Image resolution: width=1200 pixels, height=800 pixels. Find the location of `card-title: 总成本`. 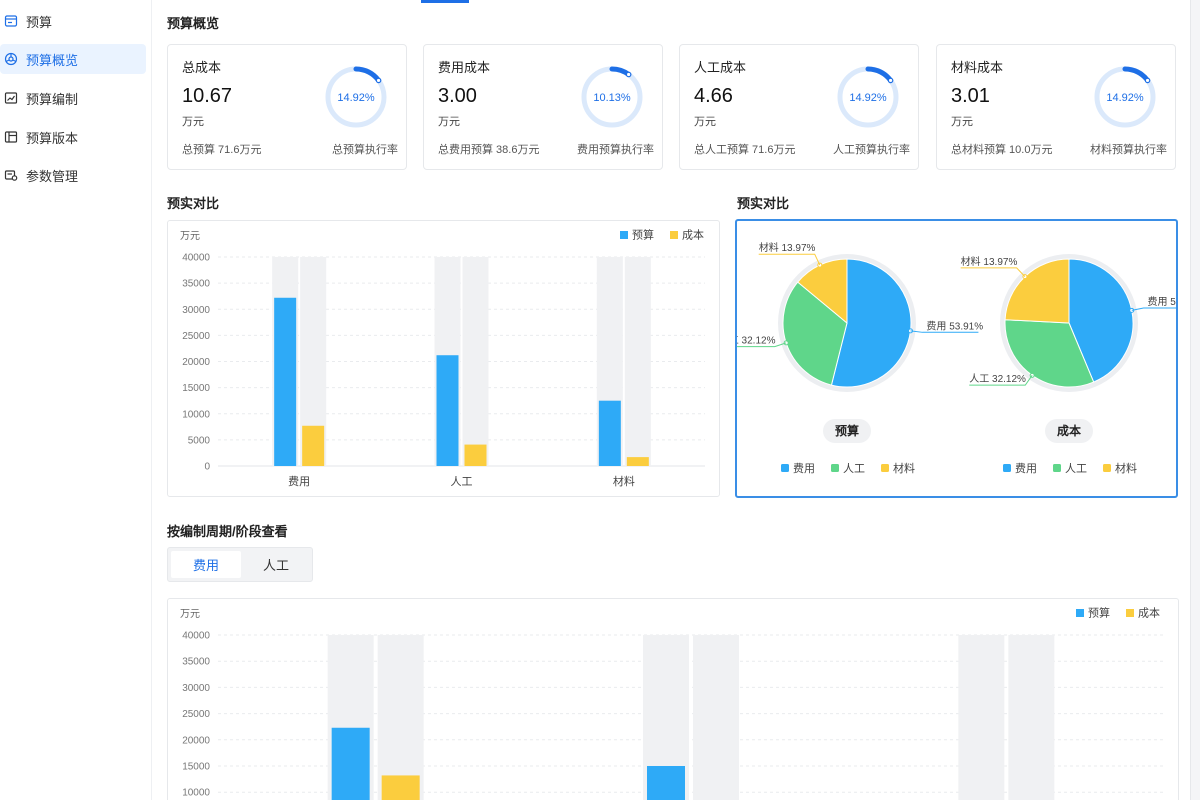

card-title: 总成本 is located at coordinates (202, 67).